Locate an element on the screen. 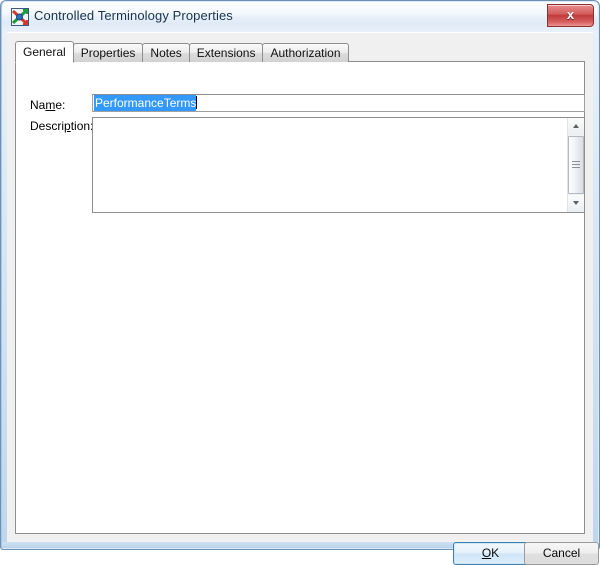 This screenshot has height=565, width=600. name-input-value: PerformanceTerms is located at coordinates (145, 103).